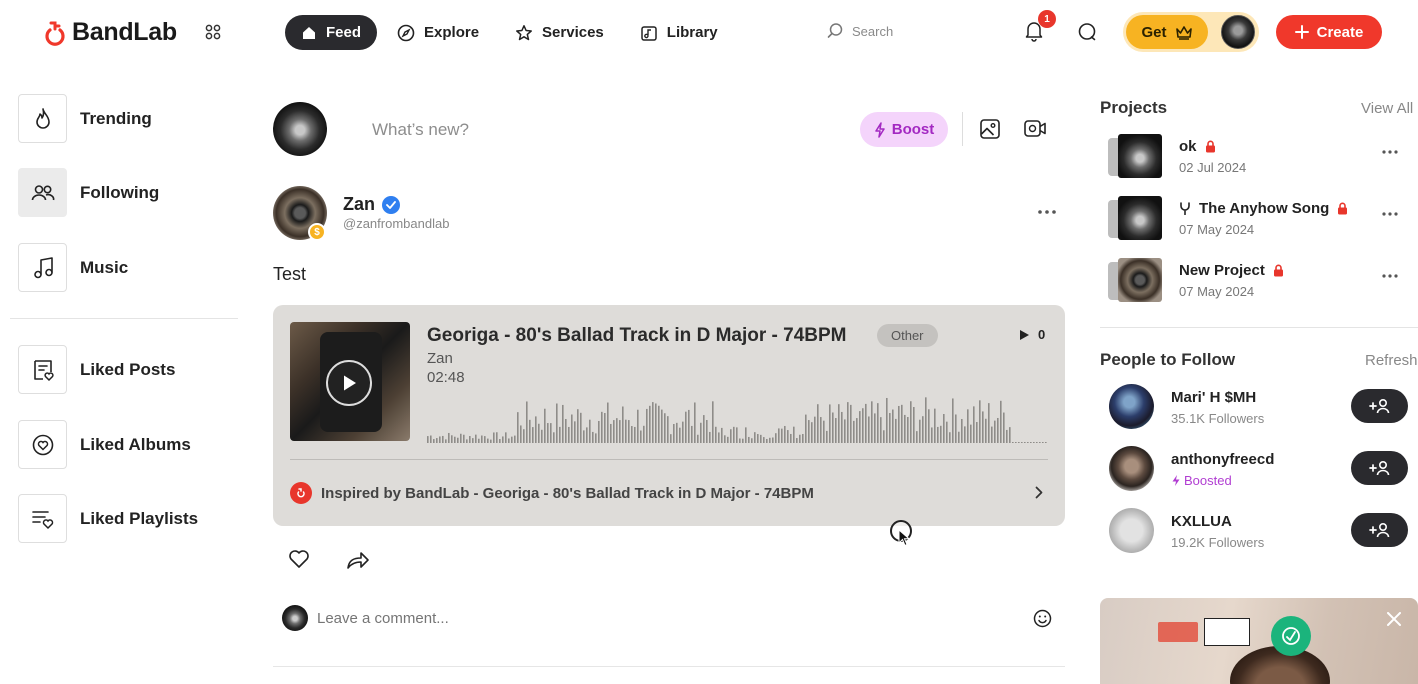 The width and height of the screenshot is (1418, 684). I want to click on share-icon, so click(358, 560).